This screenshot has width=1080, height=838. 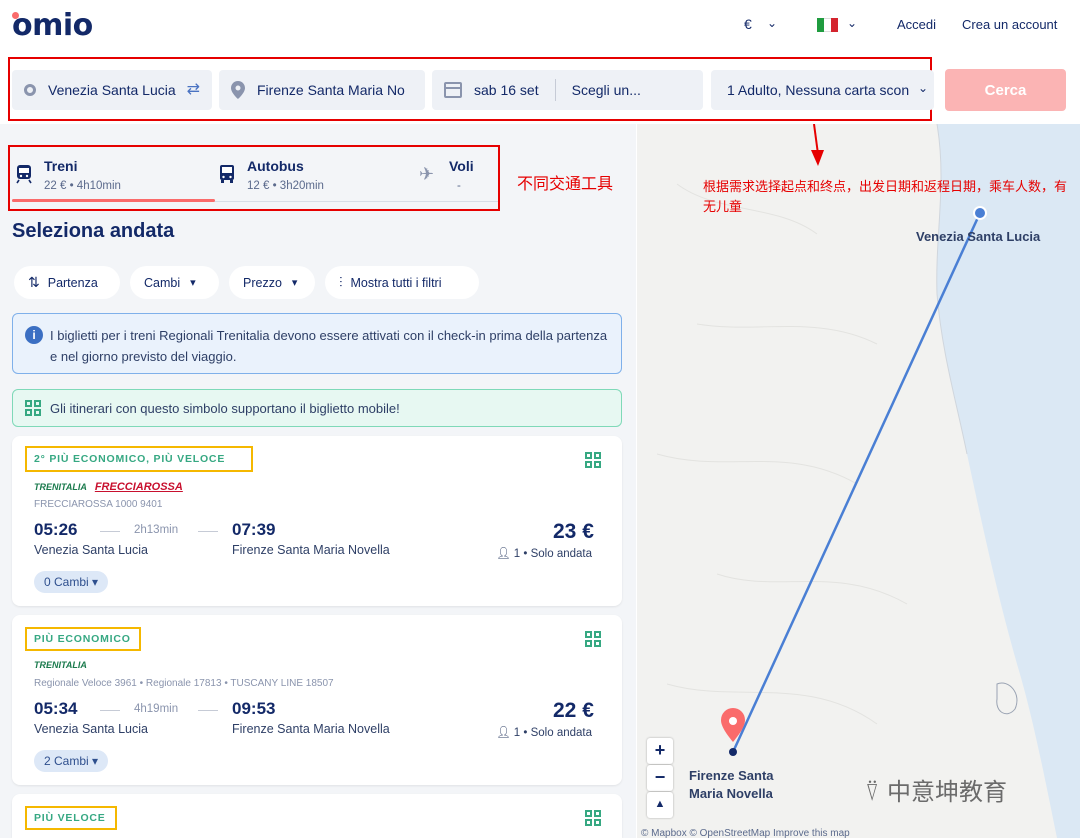 I want to click on departure-time: 05:34, so click(x=56, y=708).